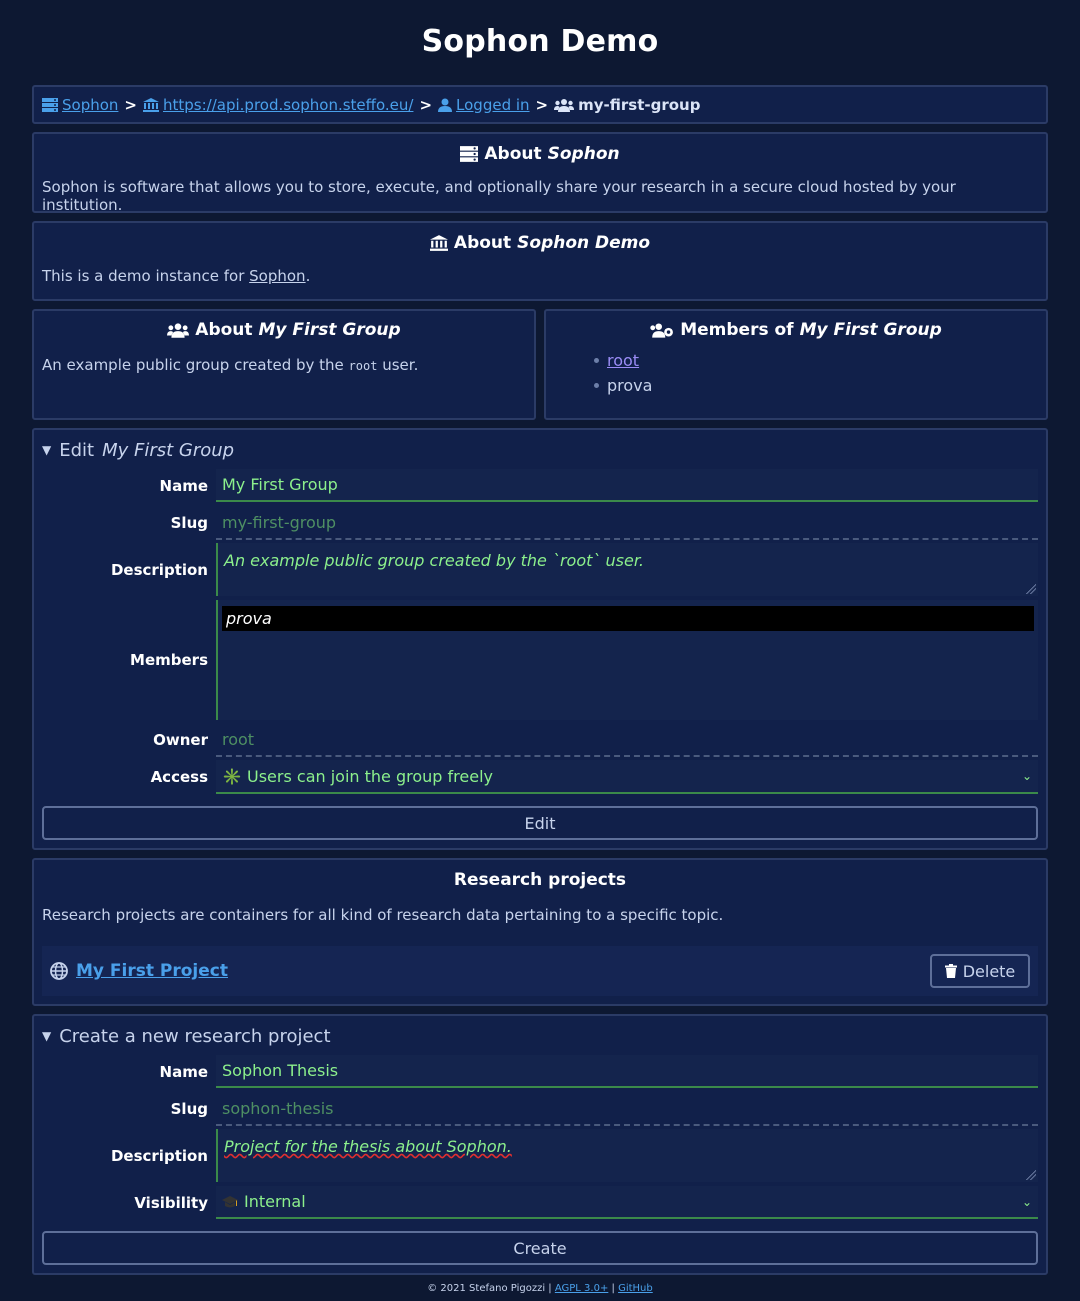 The image size is (1080, 1301). I want to click on name-input: My First Group, so click(627, 485).